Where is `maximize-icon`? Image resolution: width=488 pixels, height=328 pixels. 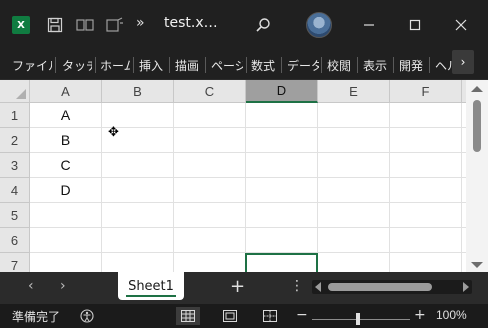 maximize-icon is located at coordinates (415, 25).